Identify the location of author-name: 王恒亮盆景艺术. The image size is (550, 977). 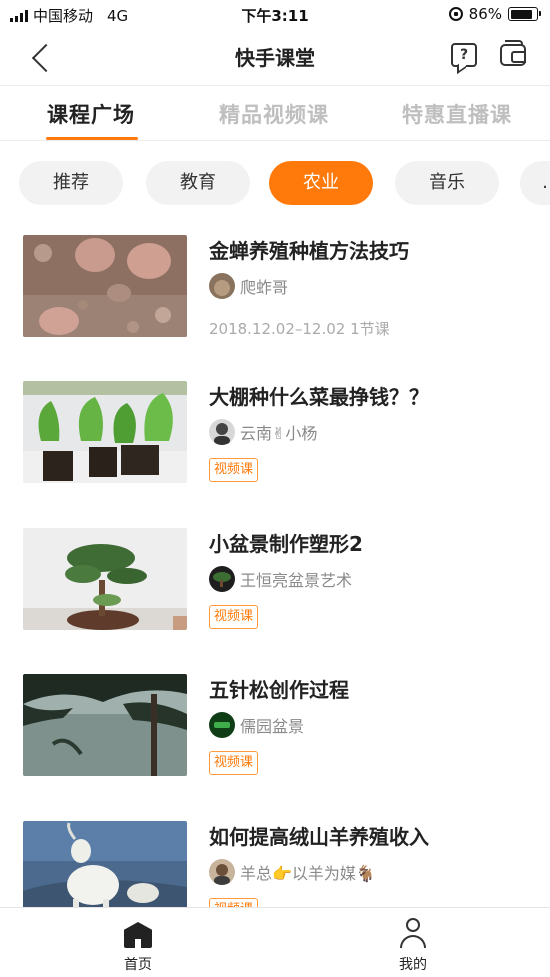
(296, 580).